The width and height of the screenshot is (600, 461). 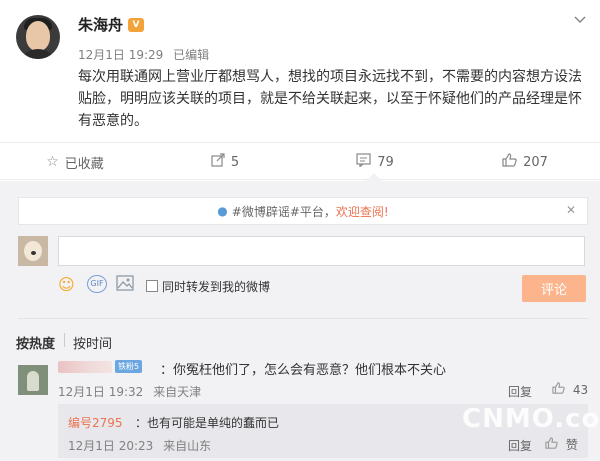 What do you see at coordinates (125, 285) in the screenshot?
I see `image-icon` at bounding box center [125, 285].